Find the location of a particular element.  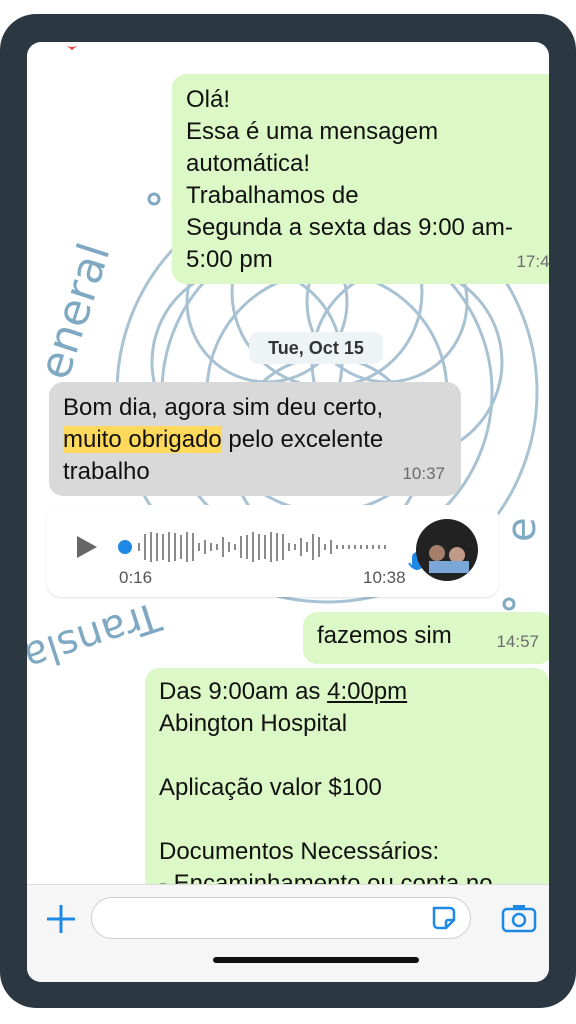

message-text: Das 9:00am as is located at coordinates (243, 691).